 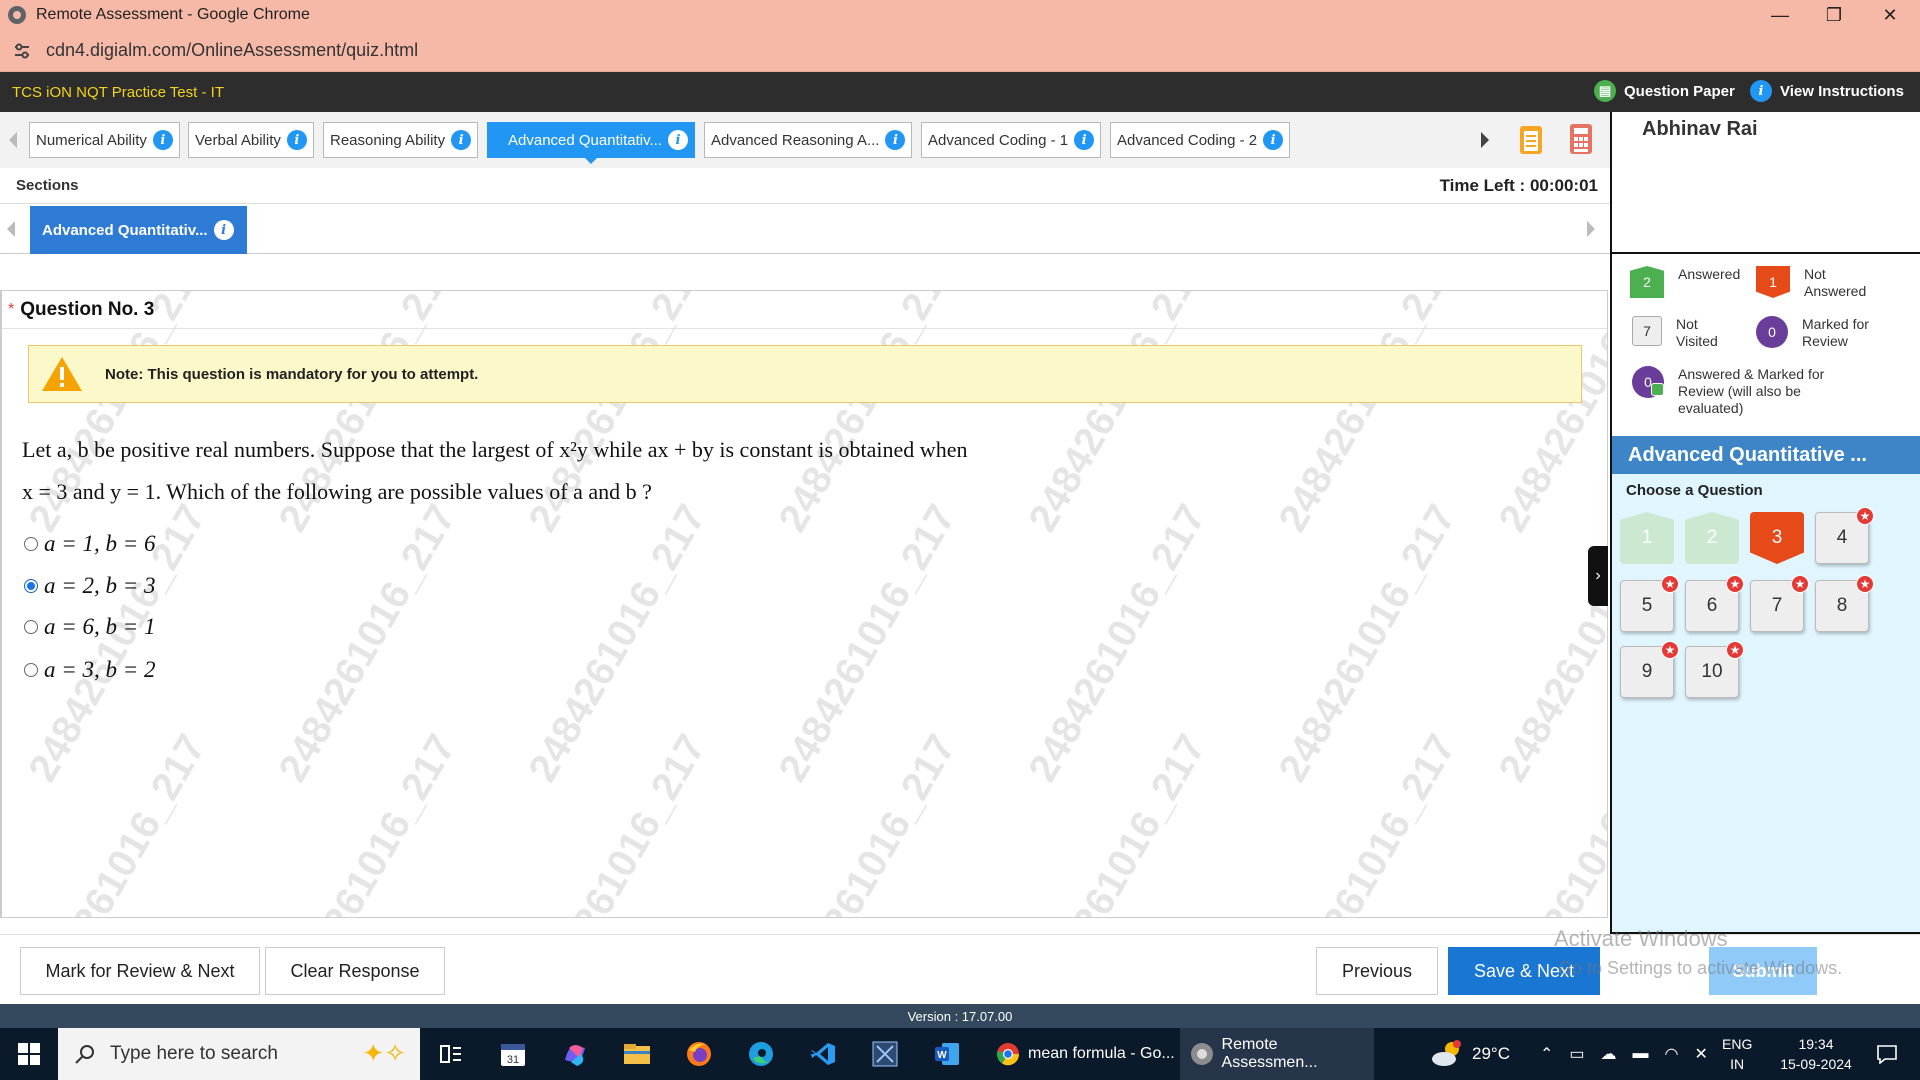 What do you see at coordinates (11, 309) in the screenshot?
I see `mandatory-star: *` at bounding box center [11, 309].